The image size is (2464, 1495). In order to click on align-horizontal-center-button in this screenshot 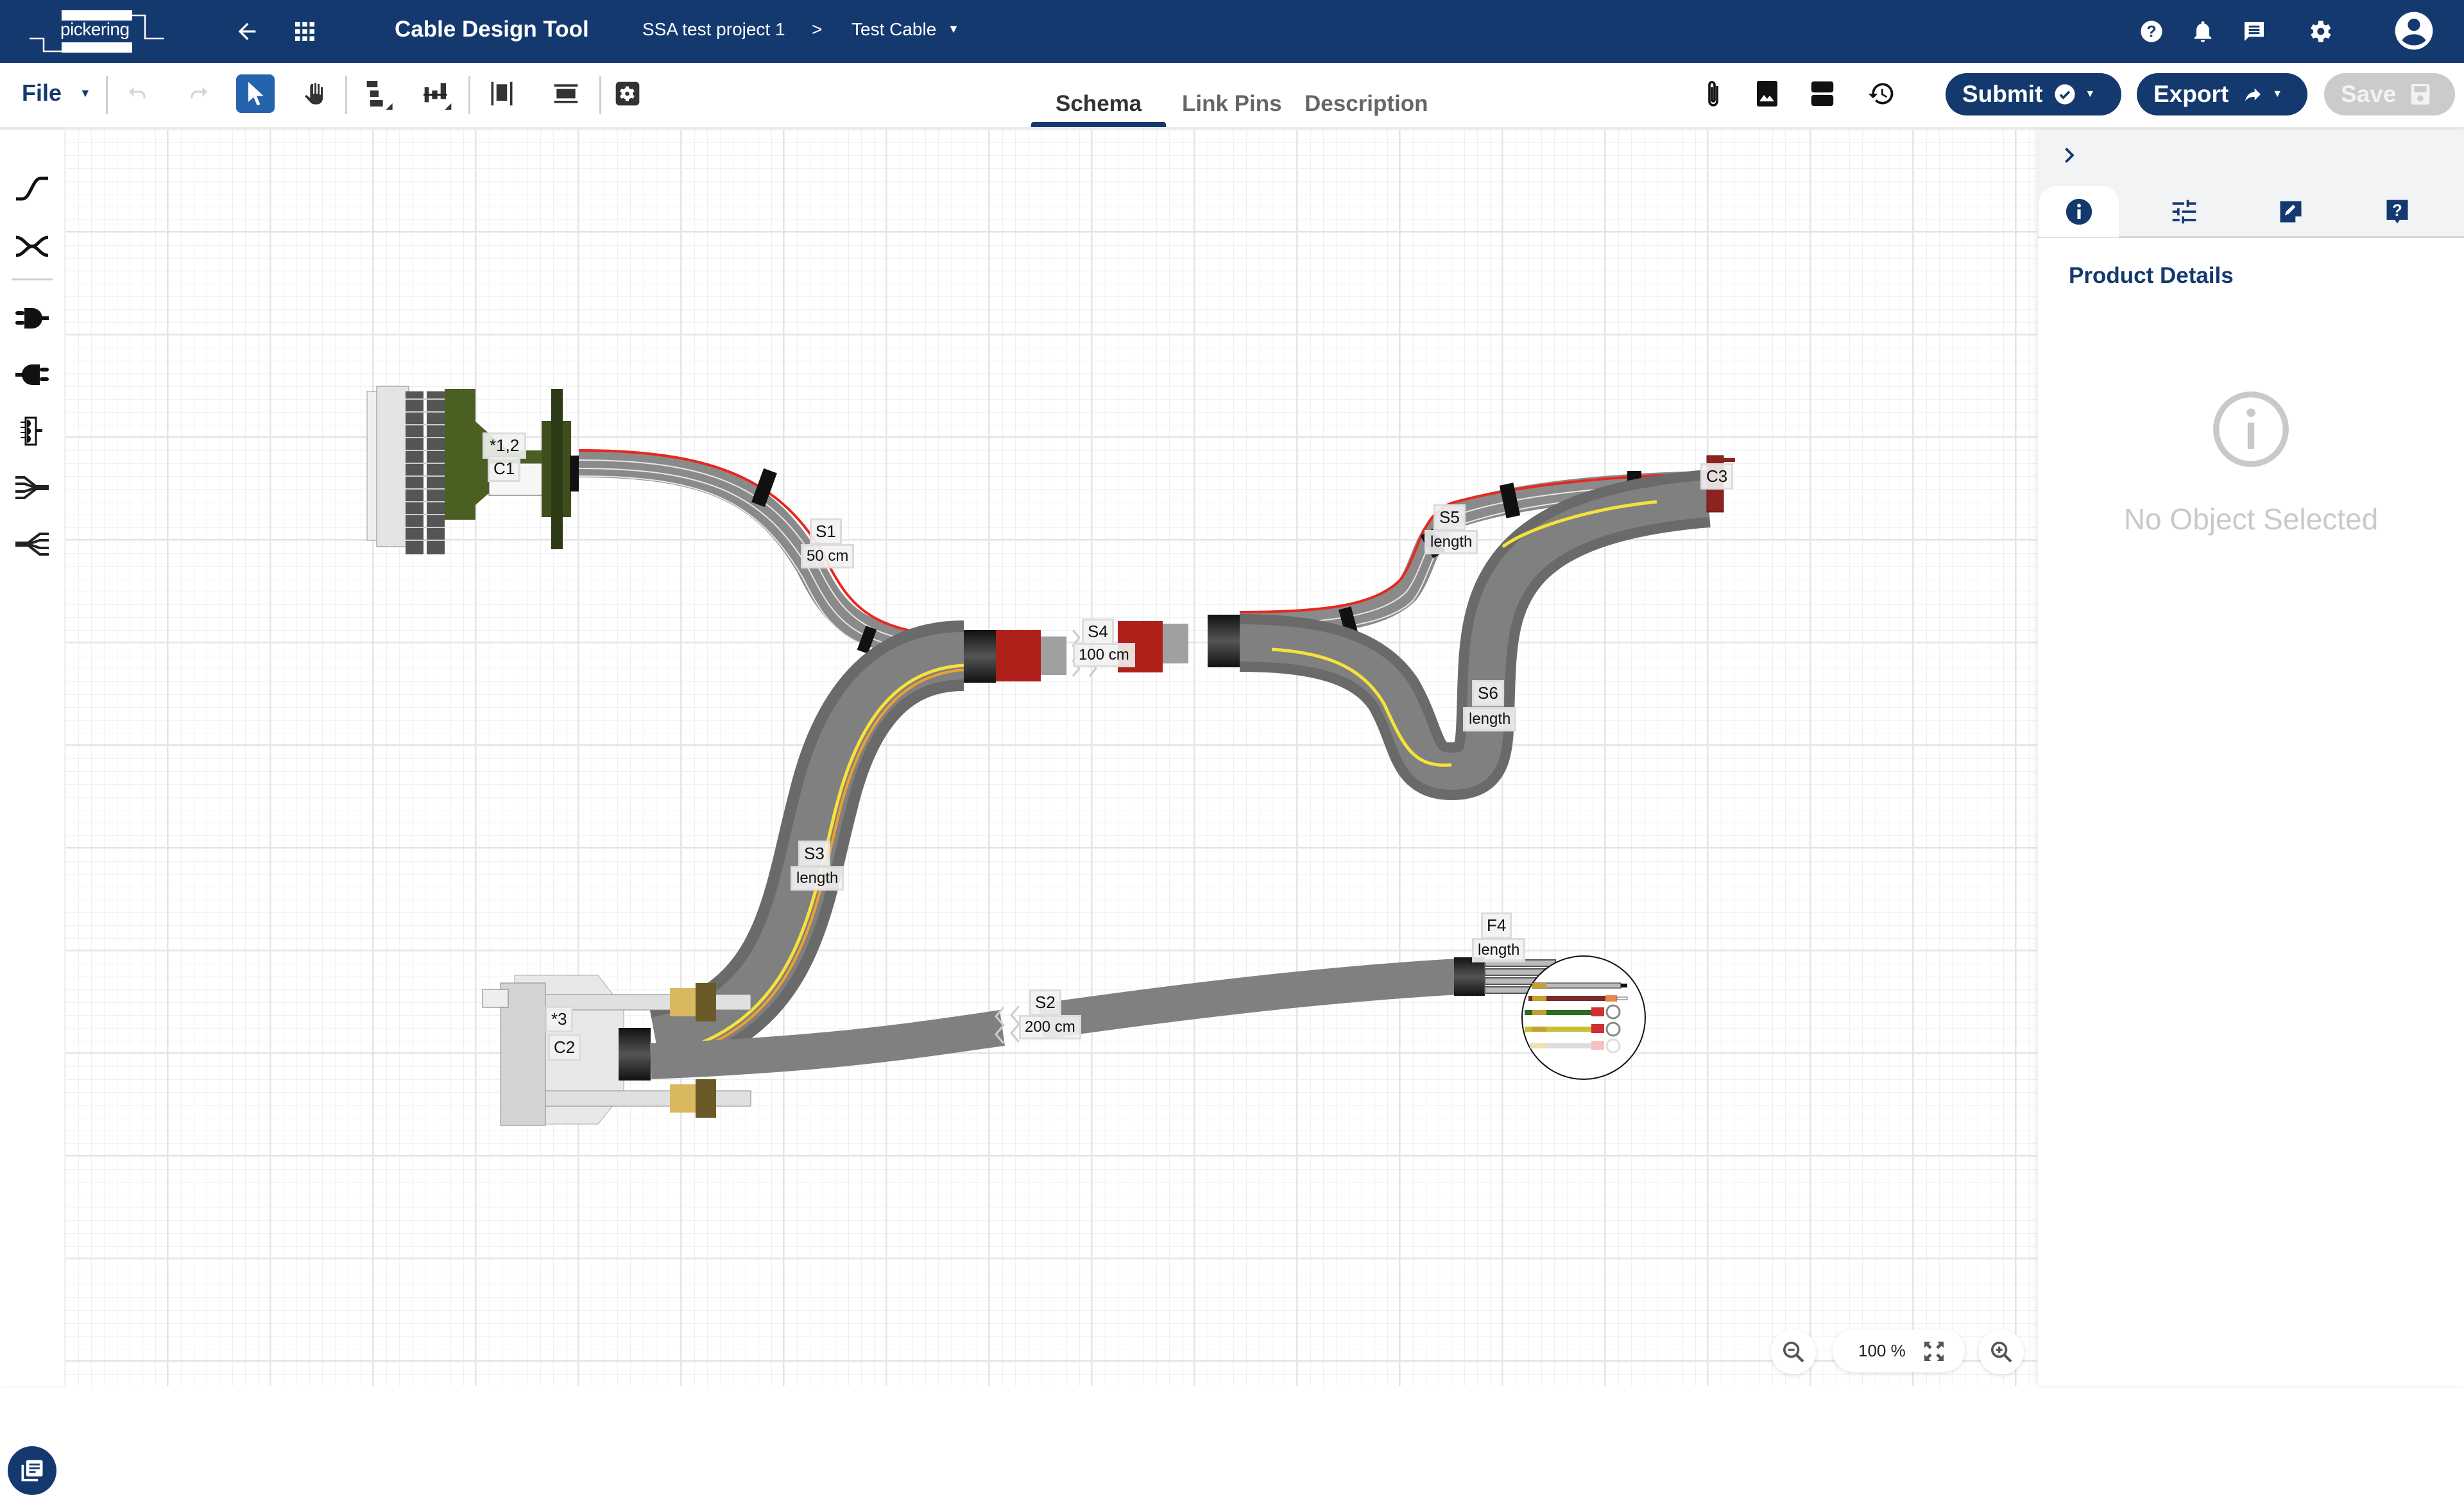, I will do `click(502, 93)`.